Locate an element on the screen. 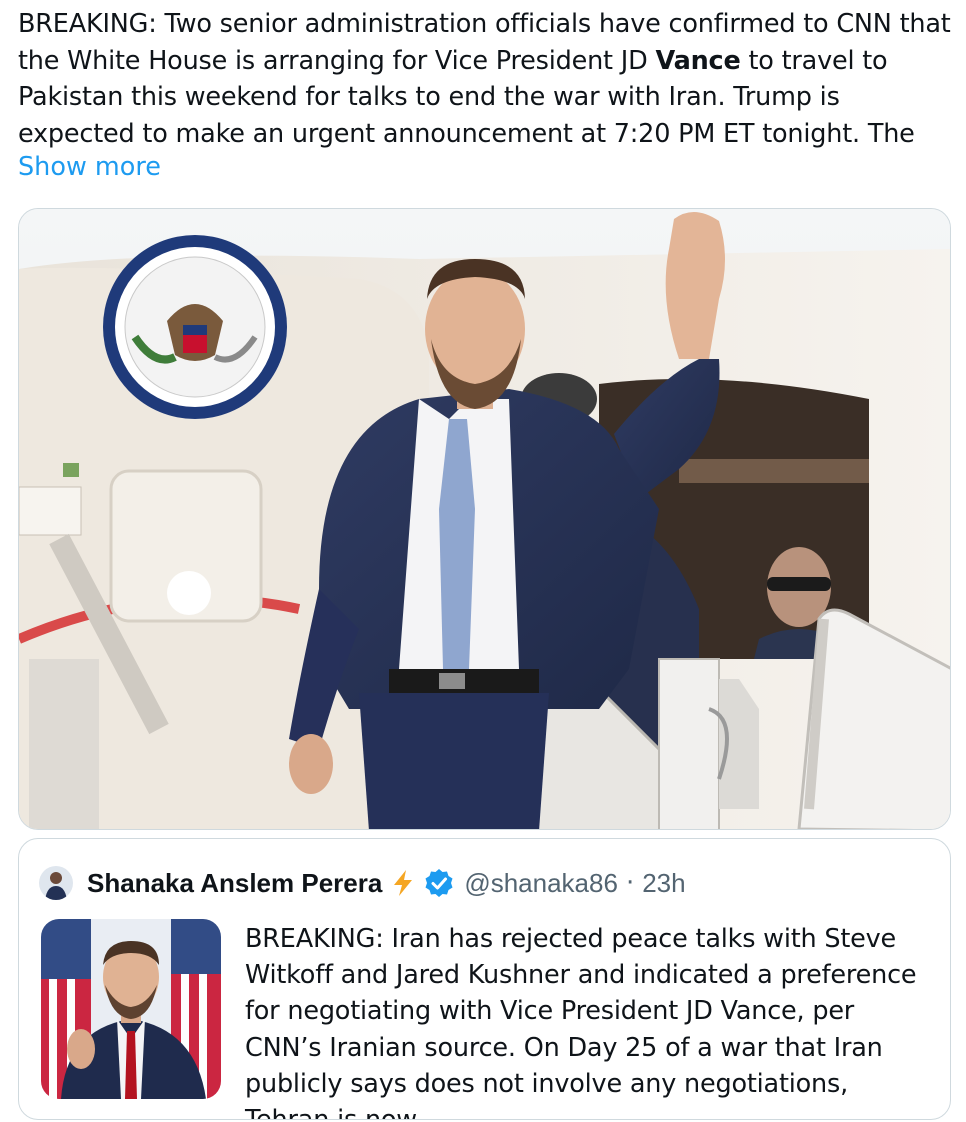 The image size is (966, 1122). show-more-link: Show more is located at coordinates (89, 167).